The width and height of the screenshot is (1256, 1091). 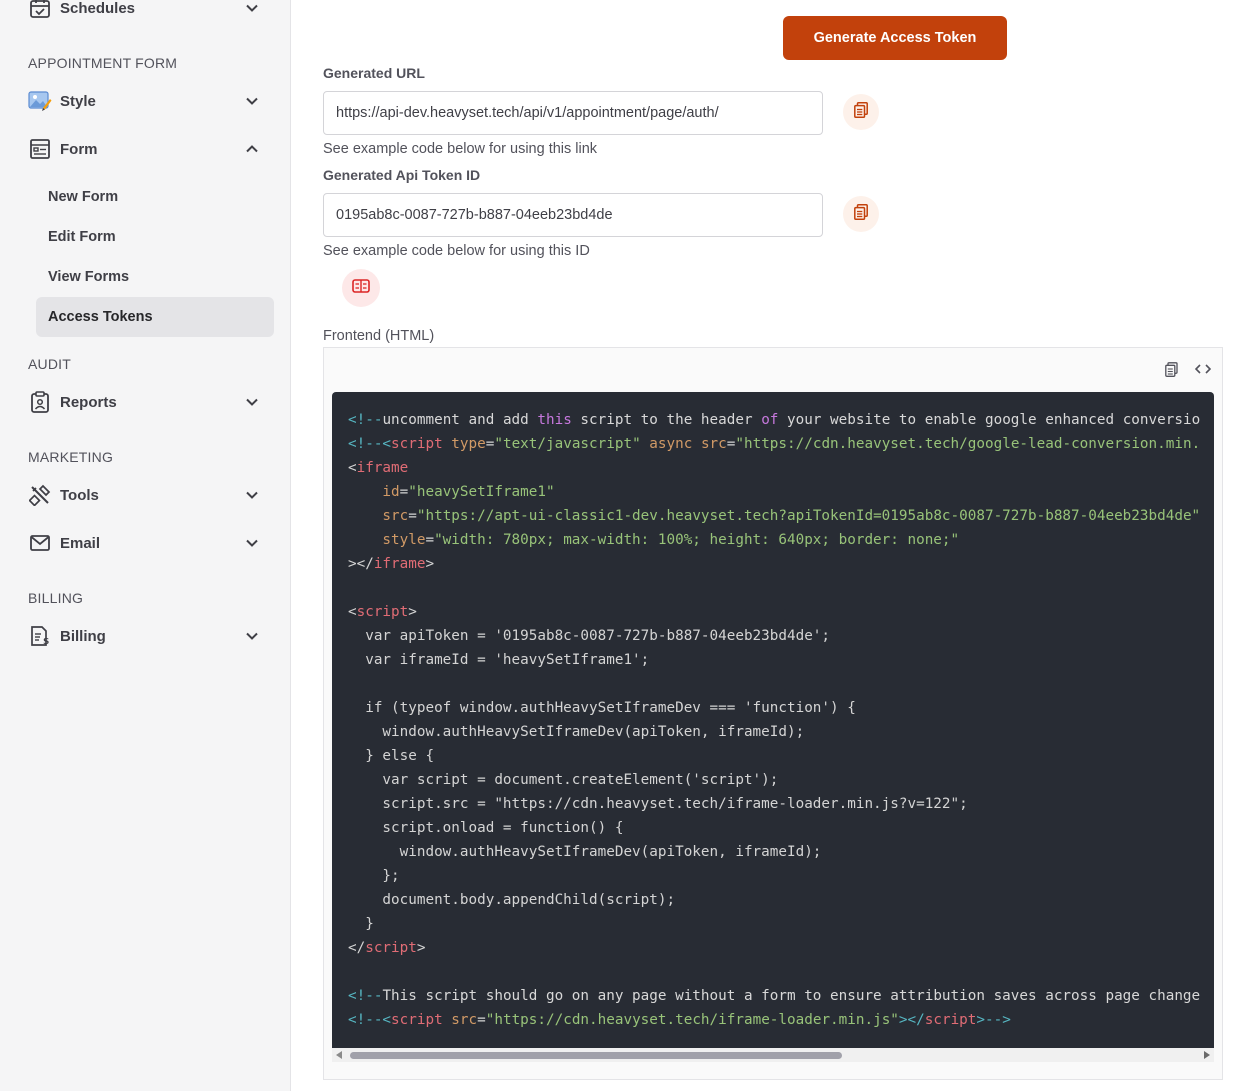 I want to click on copy-code-button, so click(x=1171, y=369).